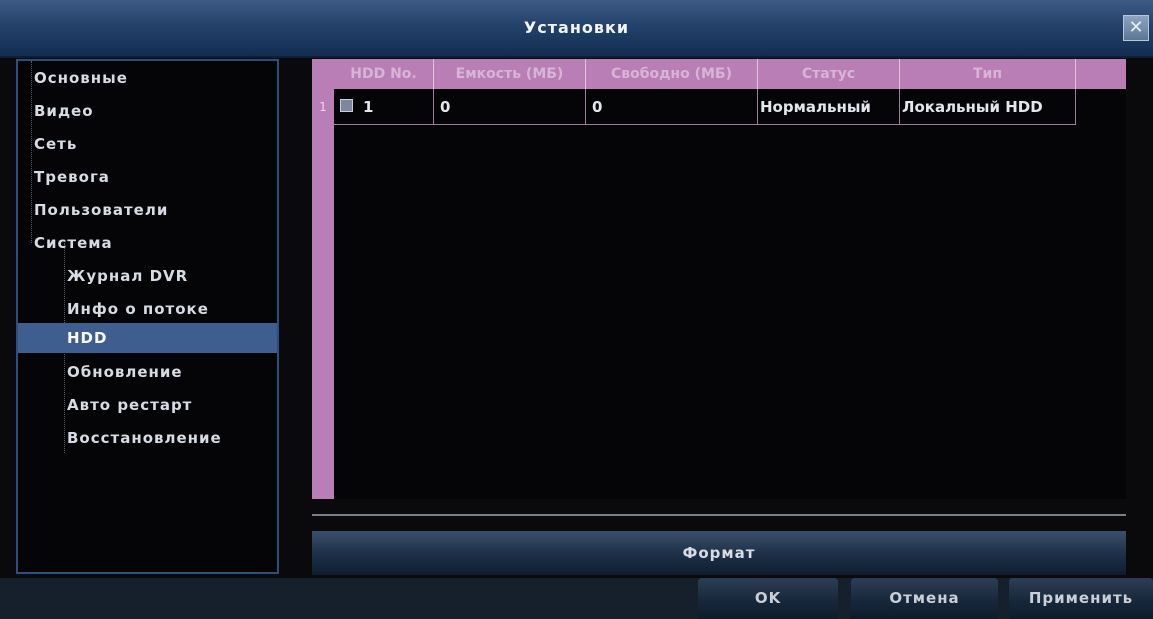  I want to click on format-button: Формат, so click(719, 553).